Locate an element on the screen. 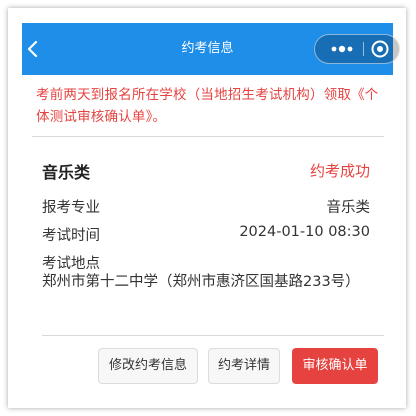  modify-booking-button: 修改约考信息 is located at coordinates (148, 366).